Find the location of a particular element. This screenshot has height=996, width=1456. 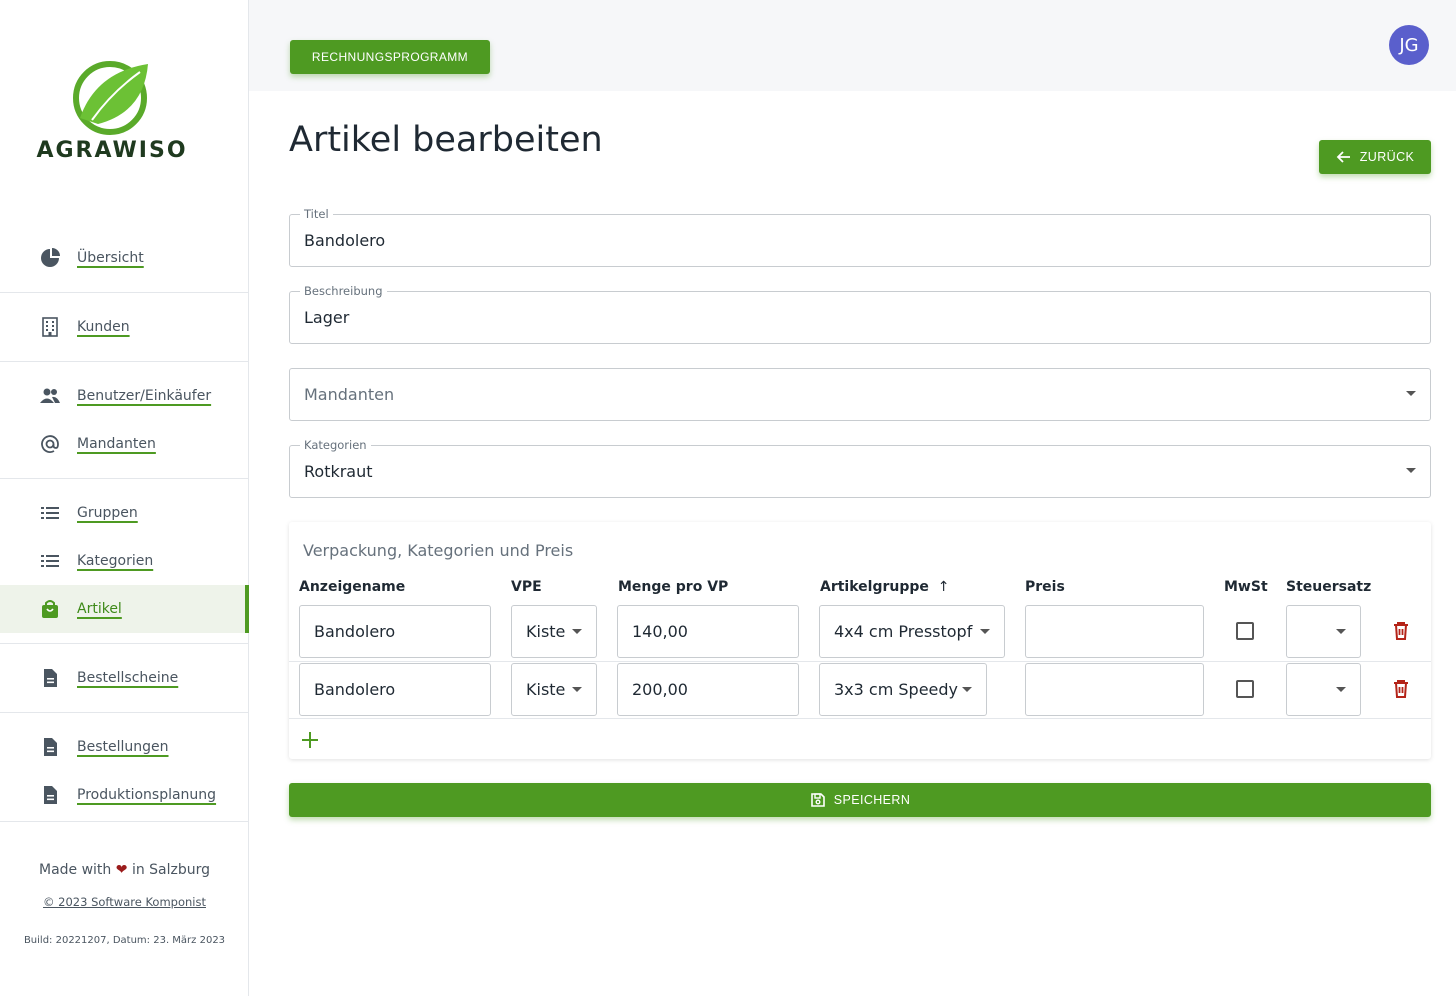

artikelgruppe-header-label: Artikelgruppe is located at coordinates (874, 587).